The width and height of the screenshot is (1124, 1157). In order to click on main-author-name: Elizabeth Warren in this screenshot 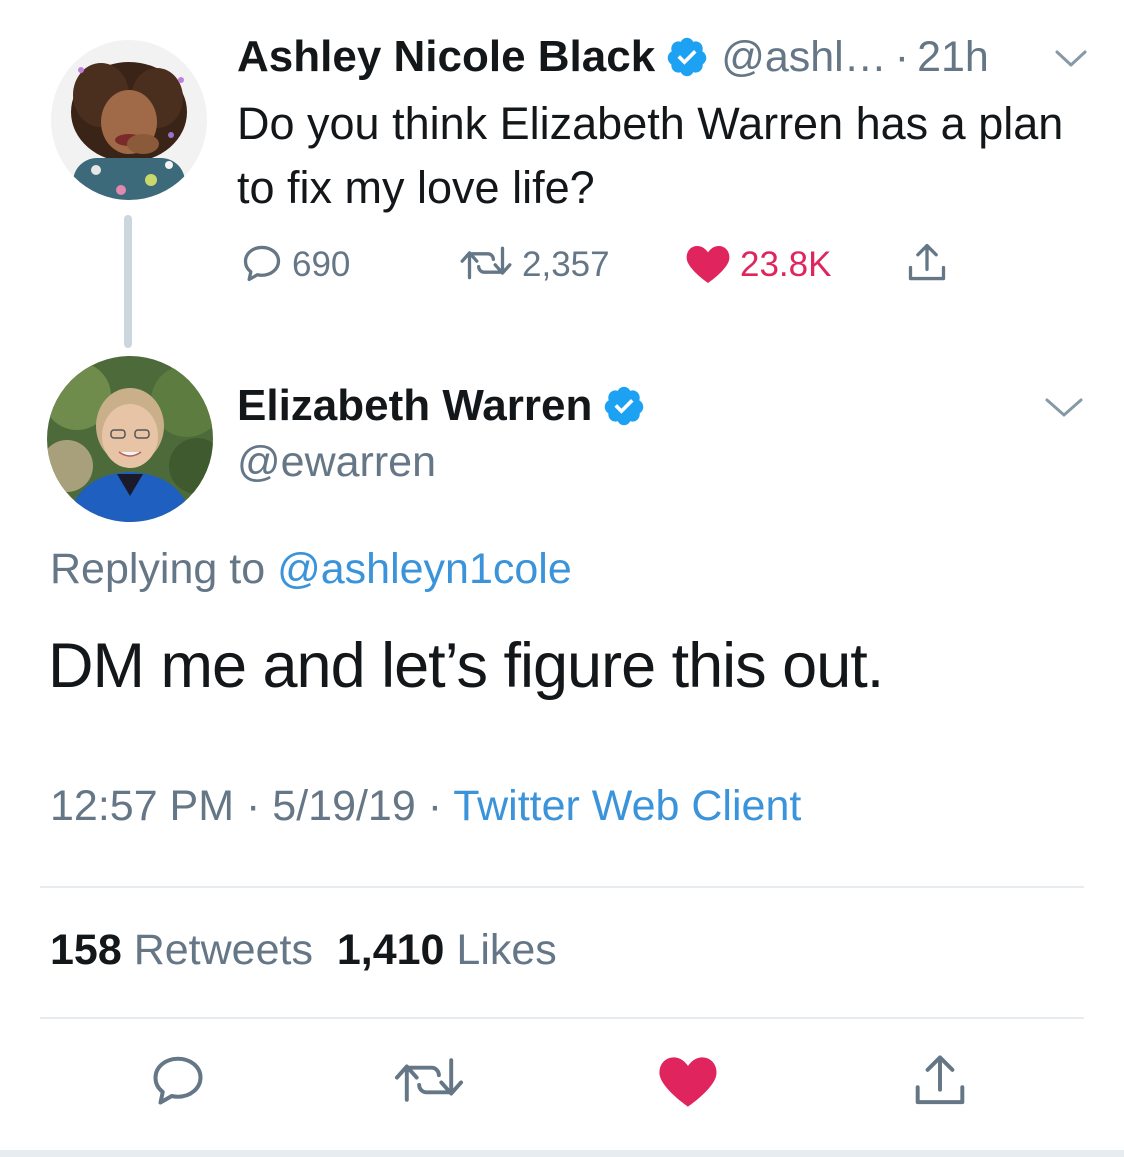, I will do `click(414, 406)`.